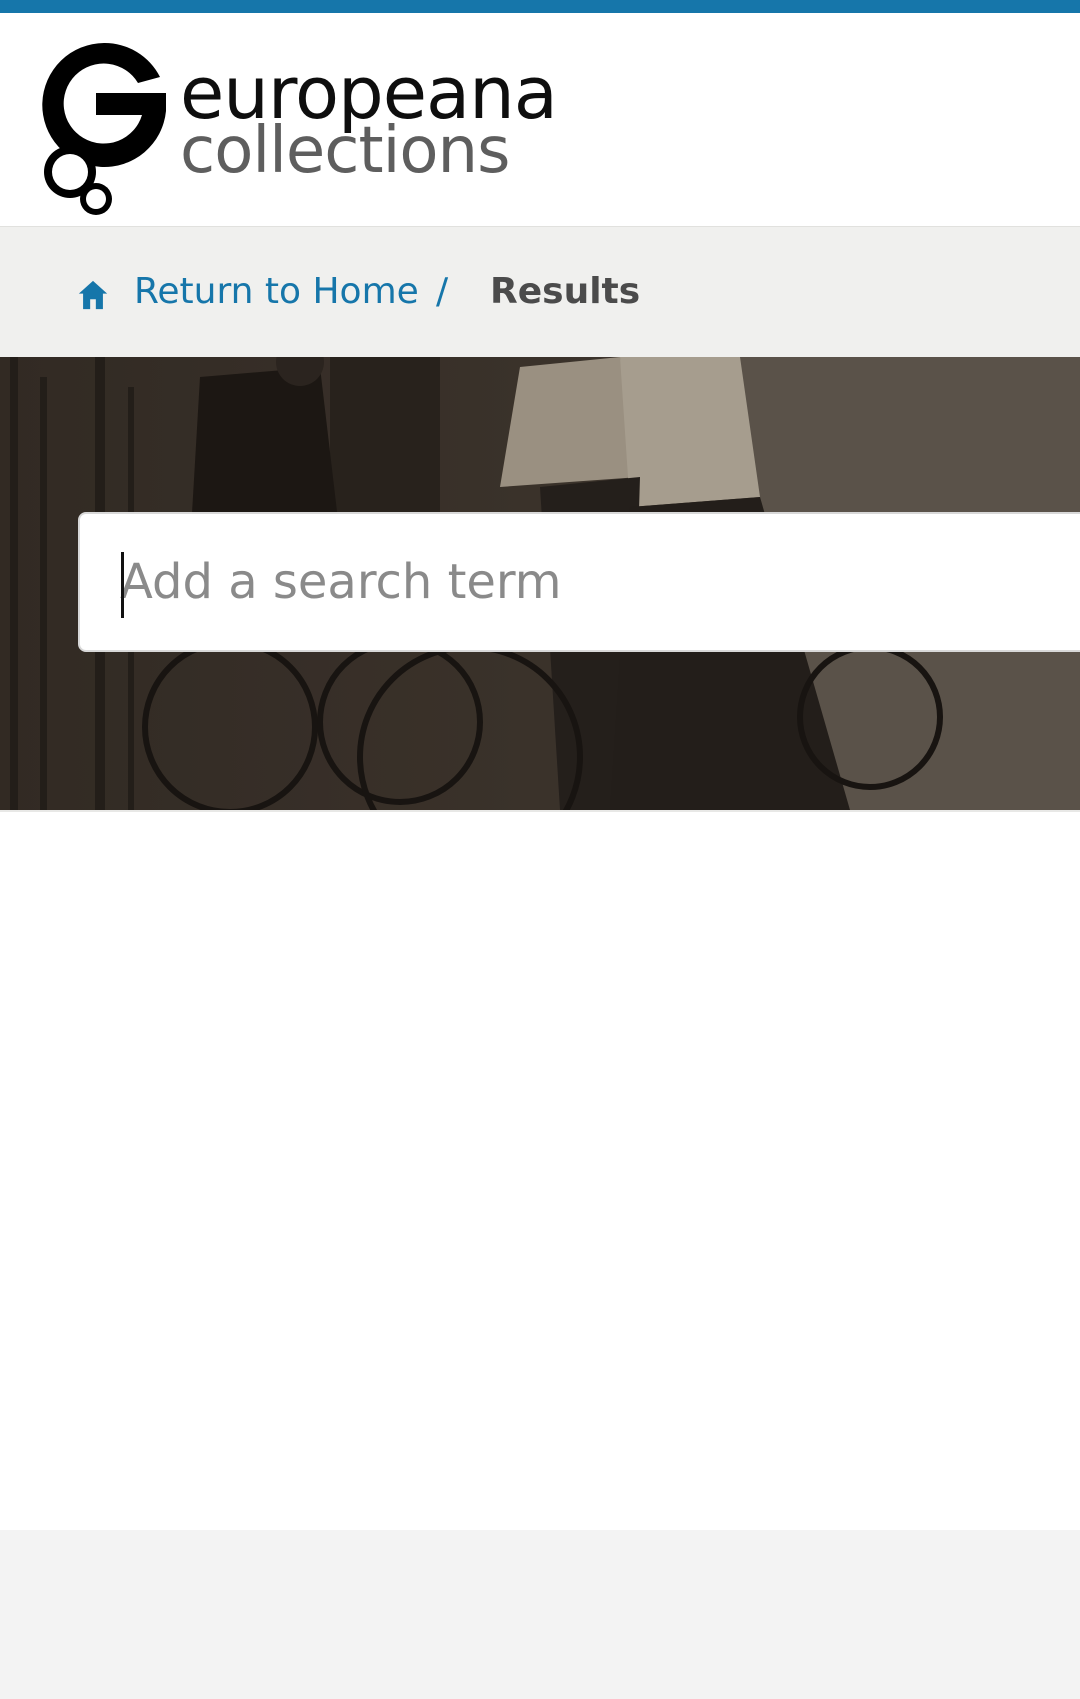 This screenshot has height=1699, width=1080. I want to click on search-box, so click(579, 582).